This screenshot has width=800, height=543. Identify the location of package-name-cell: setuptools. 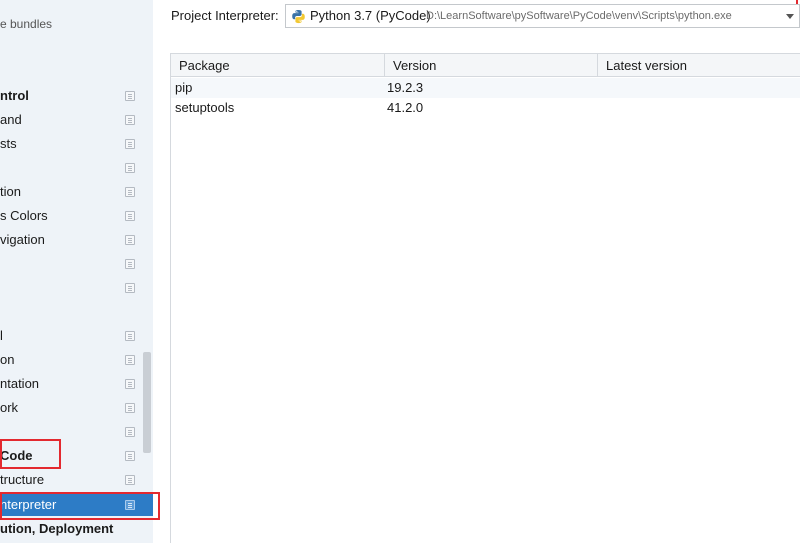
(205, 107).